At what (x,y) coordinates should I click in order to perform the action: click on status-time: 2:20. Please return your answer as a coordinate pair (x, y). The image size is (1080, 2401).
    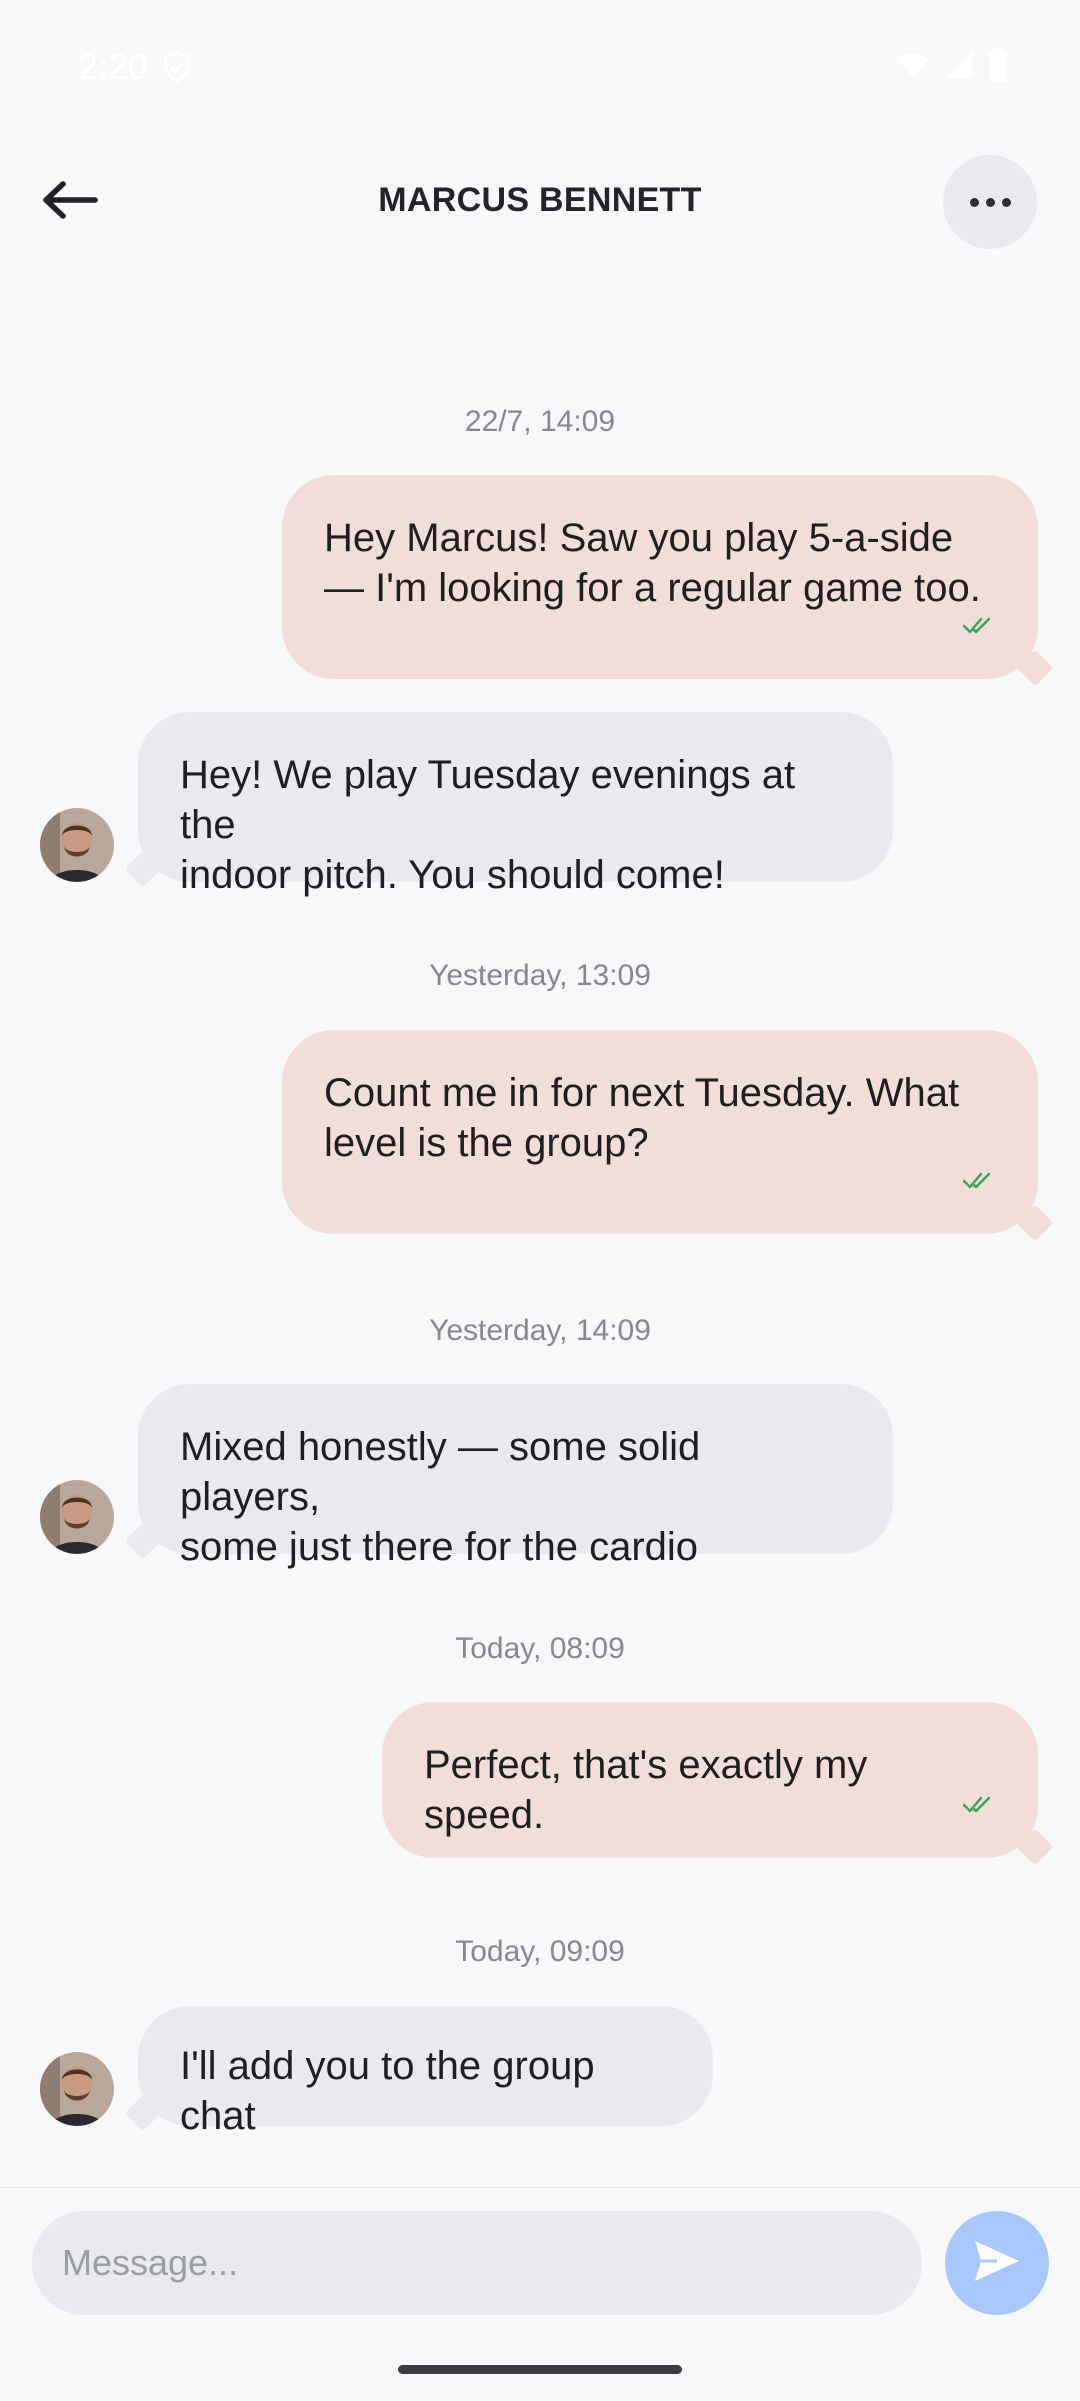
    Looking at the image, I should click on (113, 66).